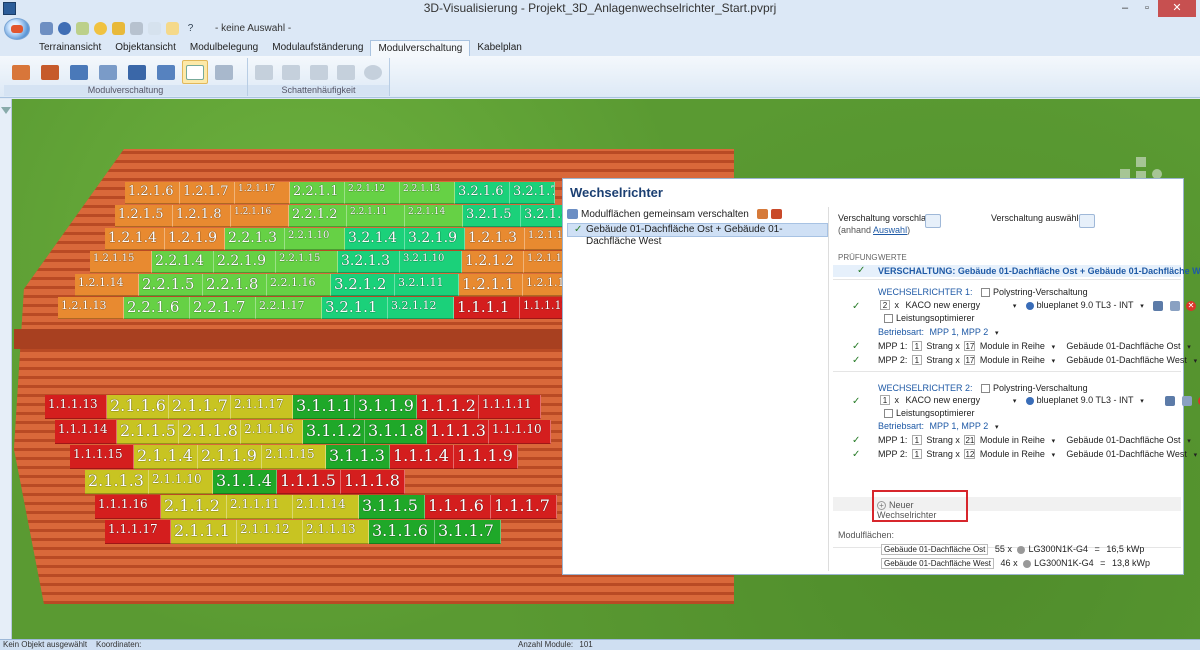 Image resolution: width=1200 pixels, height=650 pixels. What do you see at coordinates (921, 510) in the screenshot?
I see `new-inverter-button: + Neuer Wechselrichter` at bounding box center [921, 510].